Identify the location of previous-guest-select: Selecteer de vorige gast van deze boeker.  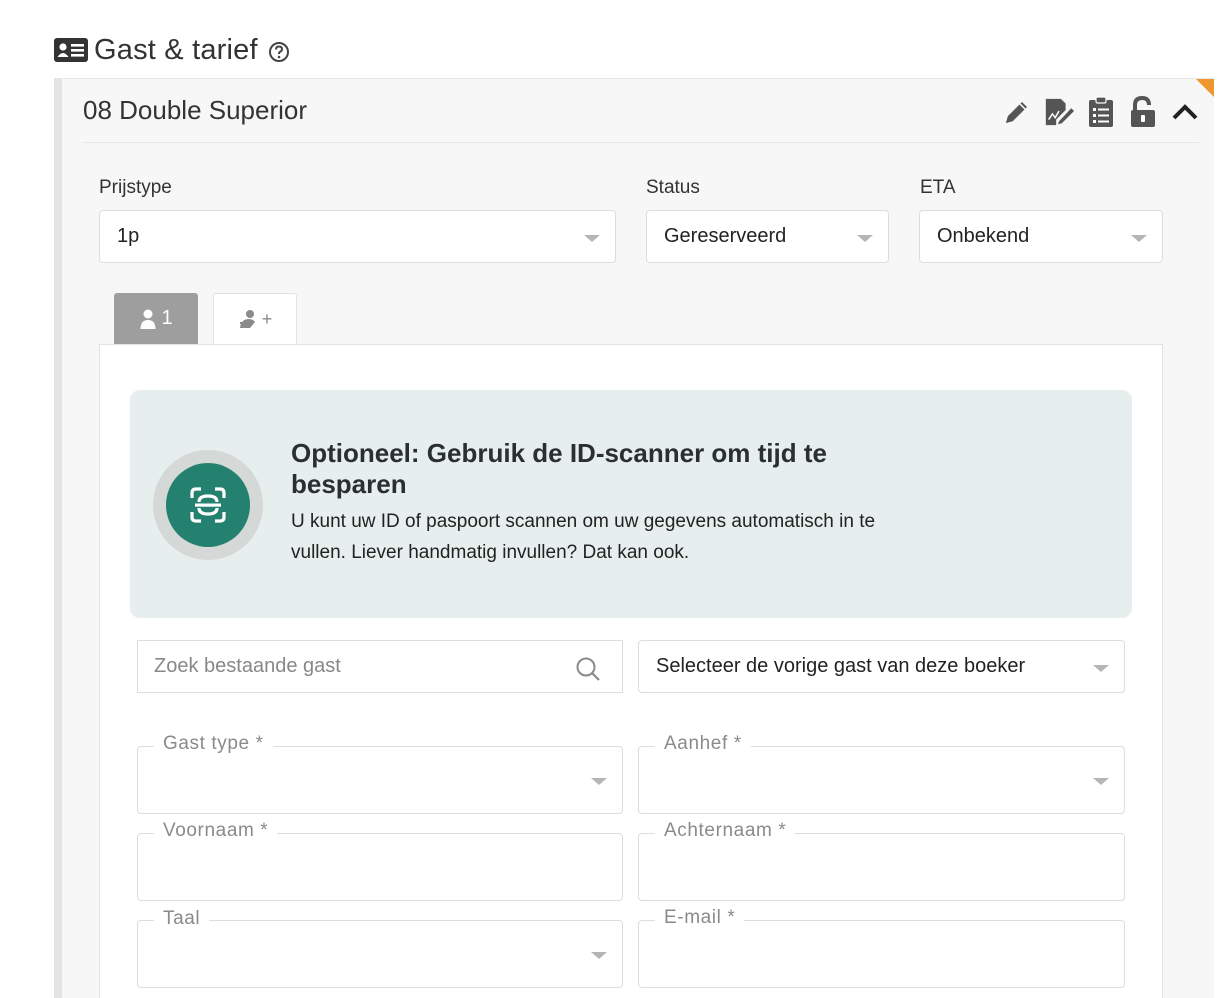
(881, 666).